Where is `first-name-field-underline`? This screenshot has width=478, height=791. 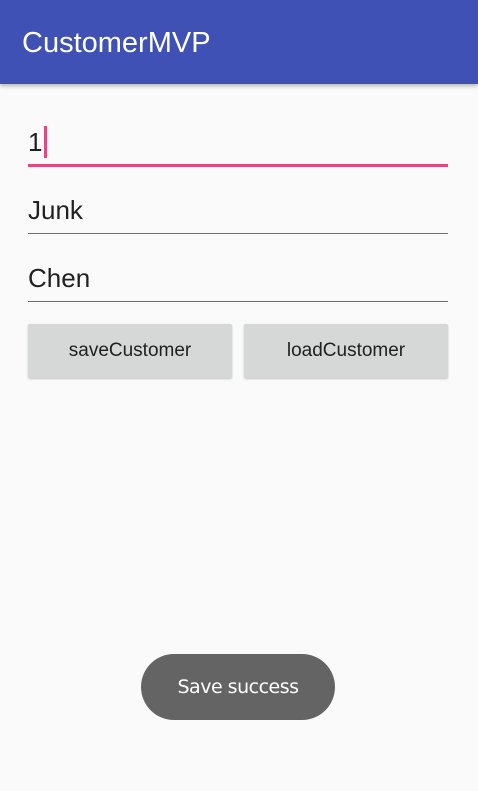 first-name-field-underline is located at coordinates (238, 233).